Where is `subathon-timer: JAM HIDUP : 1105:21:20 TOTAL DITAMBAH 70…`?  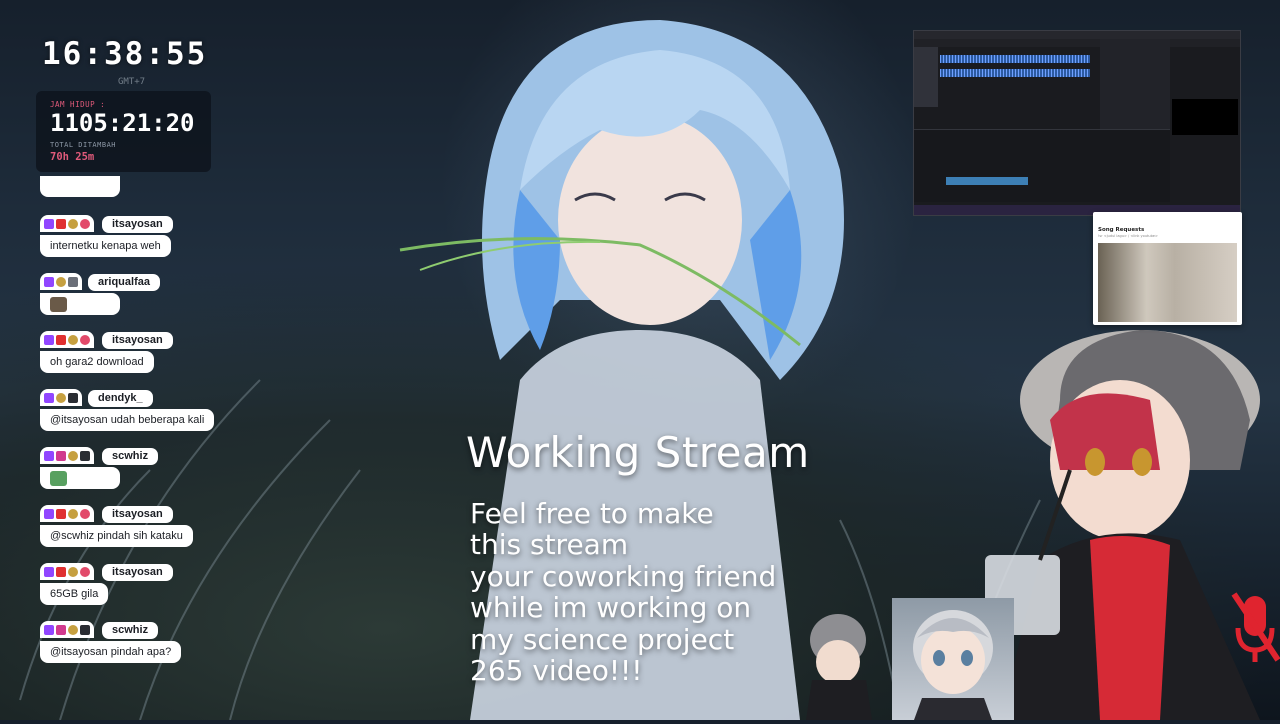
subathon-timer: JAM HIDUP : 1105:21:20 TOTAL DITAMBAH 70… is located at coordinates (123, 131).